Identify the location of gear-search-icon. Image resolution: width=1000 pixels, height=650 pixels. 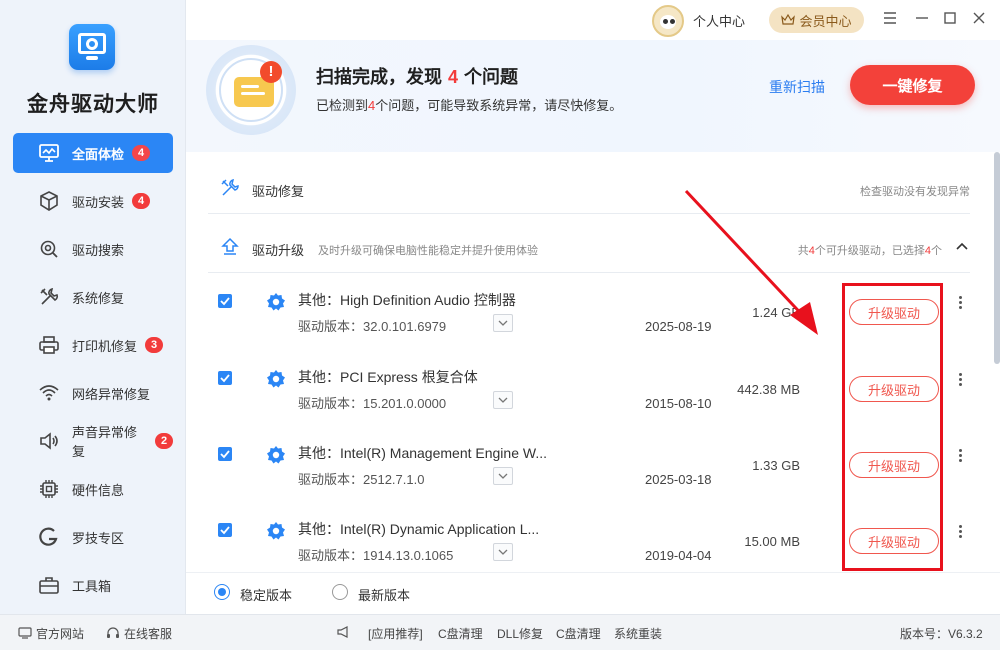
(49, 249).